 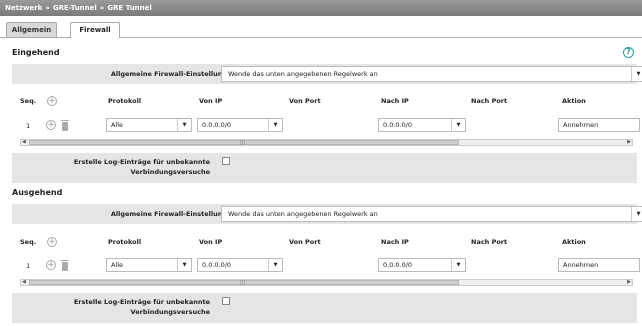 I want to click on inbound-log-label-line1: Erstelle Log-Einträge für unbekannte, so click(x=141, y=162).